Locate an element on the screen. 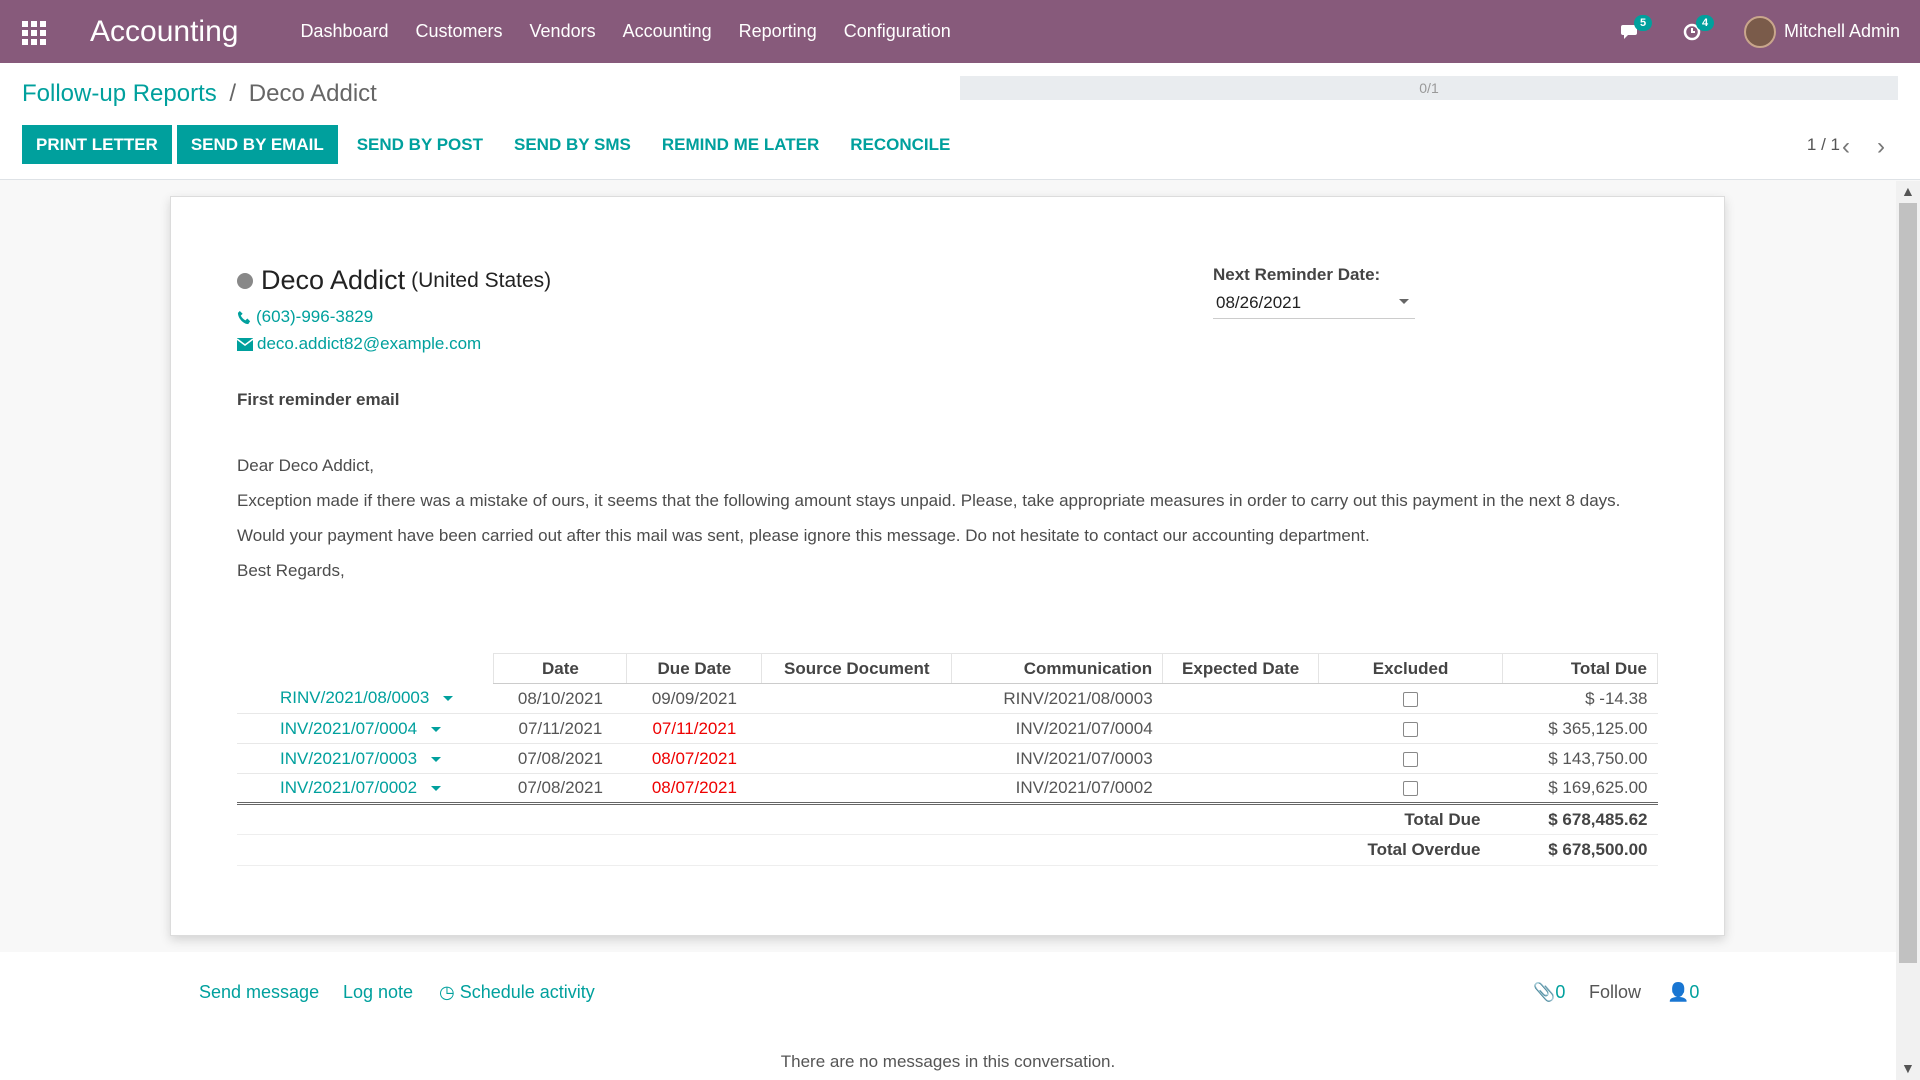 The image size is (1920, 1080). print-letter-button: PRINT LETTER is located at coordinates (97, 144).